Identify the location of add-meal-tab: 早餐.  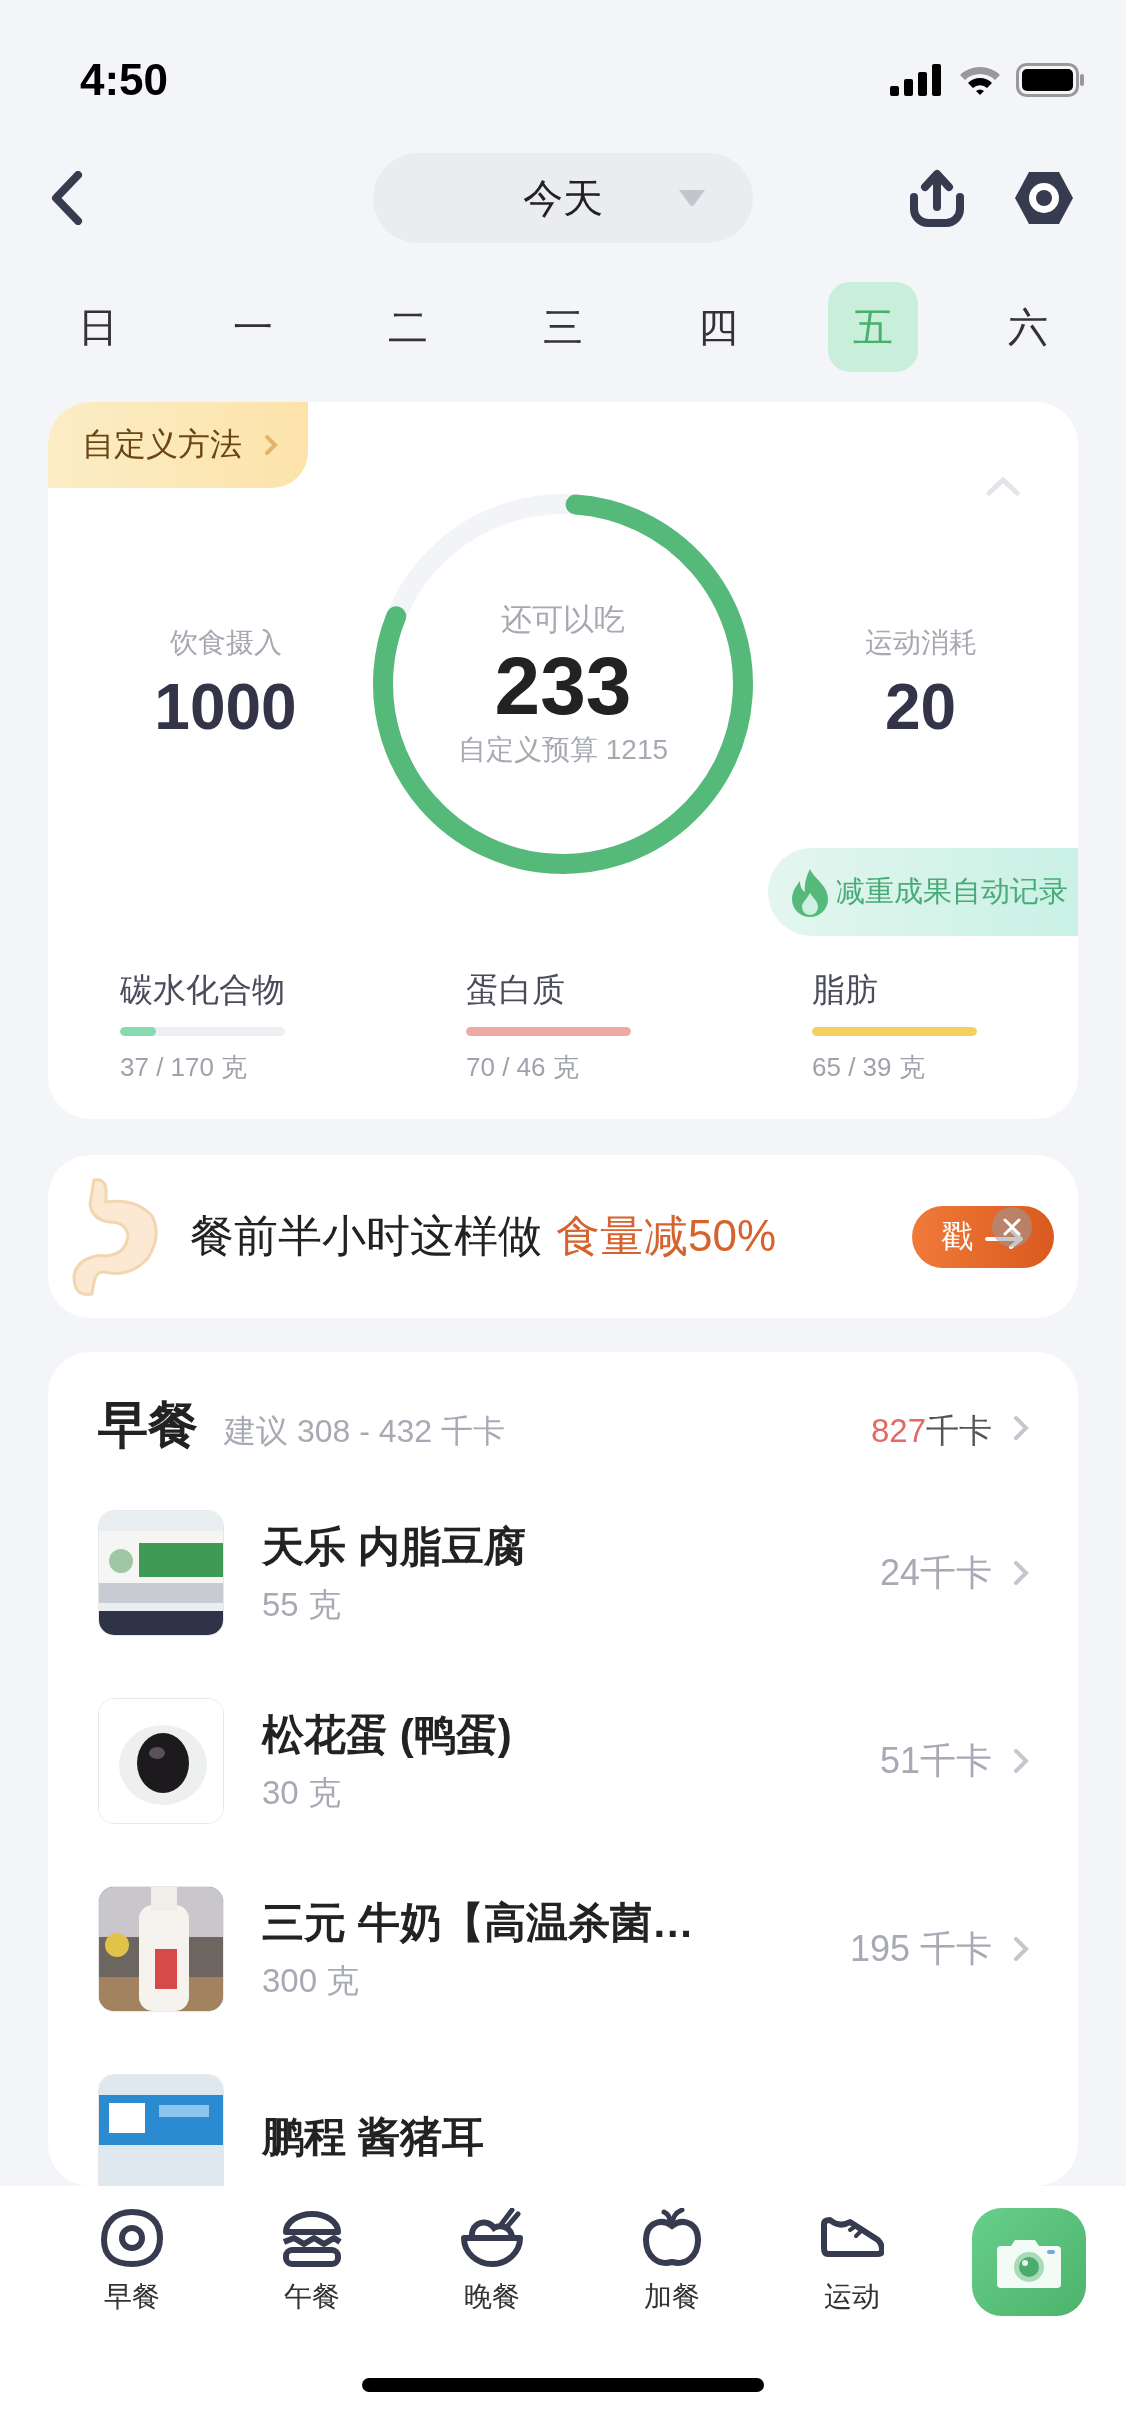
(132, 2262).